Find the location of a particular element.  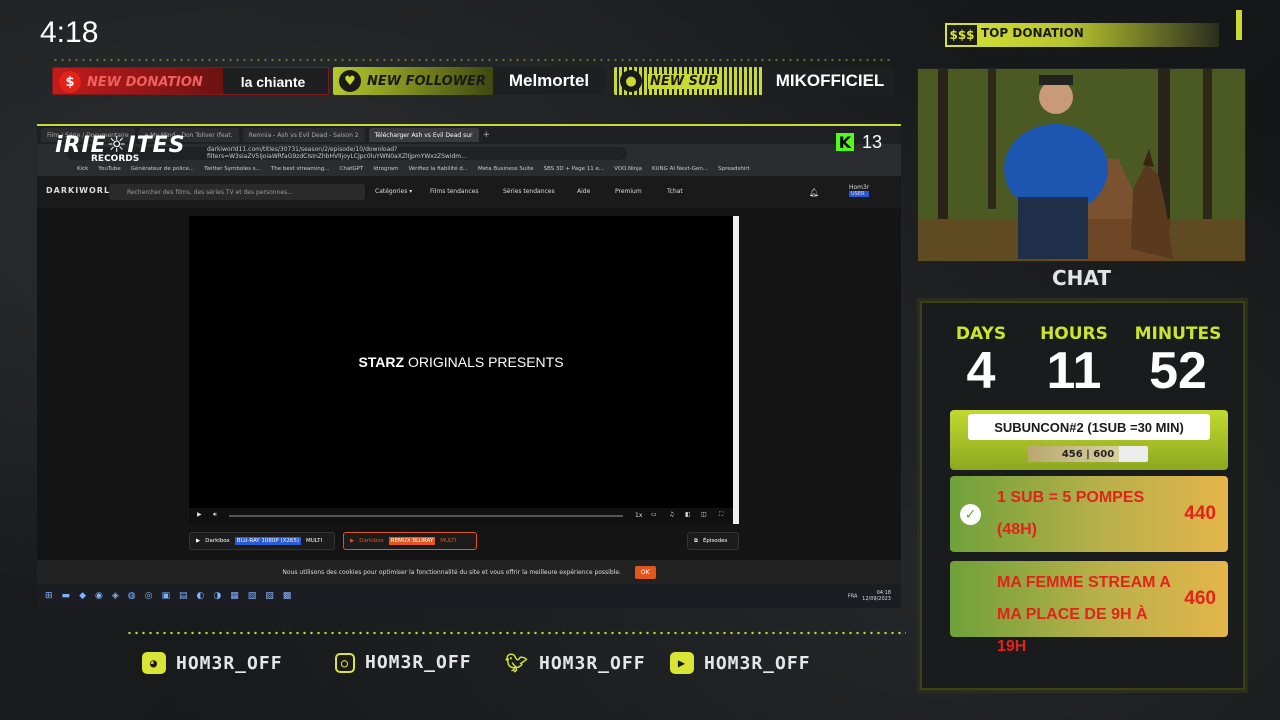

cast-icon: ◫ is located at coordinates (704, 514).